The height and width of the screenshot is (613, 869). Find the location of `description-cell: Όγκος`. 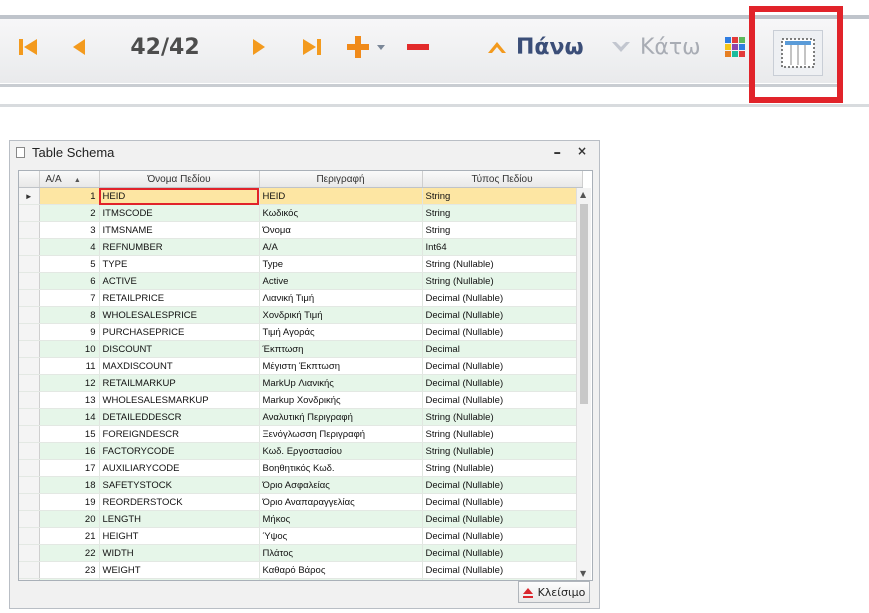

description-cell: Όγκος is located at coordinates (341, 579).